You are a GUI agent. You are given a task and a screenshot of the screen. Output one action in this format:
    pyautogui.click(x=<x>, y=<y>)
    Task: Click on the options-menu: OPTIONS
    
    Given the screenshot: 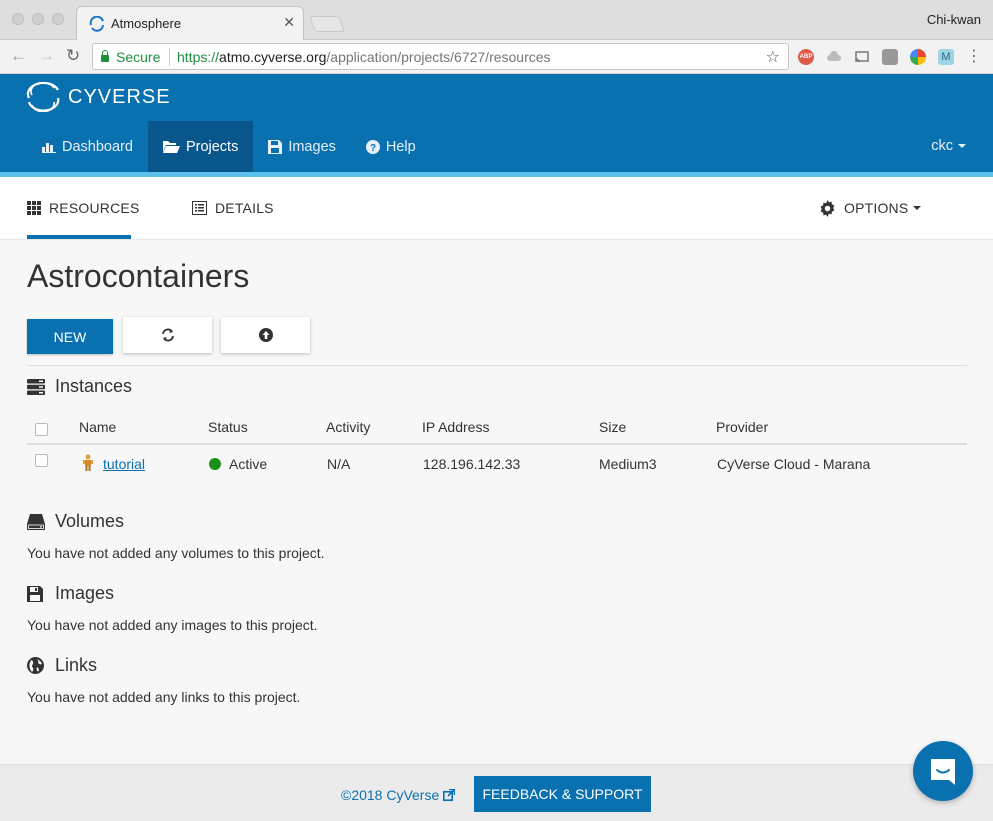 What is the action you would take?
    pyautogui.click(x=870, y=208)
    